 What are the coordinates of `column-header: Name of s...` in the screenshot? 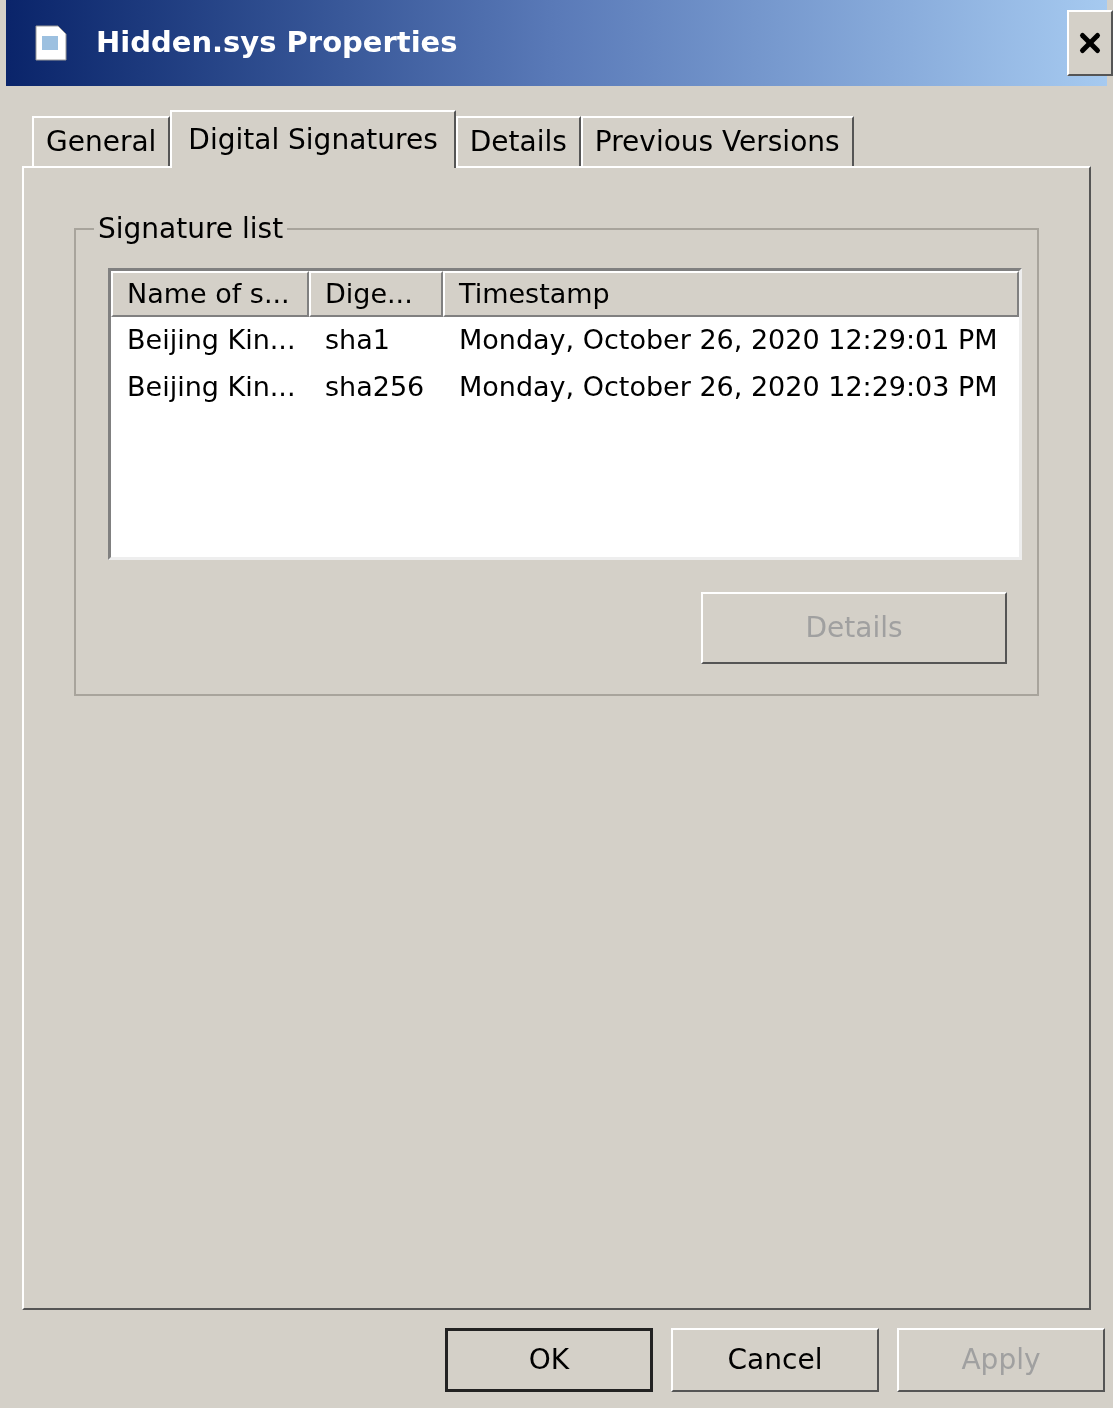 It's located at (210, 294).